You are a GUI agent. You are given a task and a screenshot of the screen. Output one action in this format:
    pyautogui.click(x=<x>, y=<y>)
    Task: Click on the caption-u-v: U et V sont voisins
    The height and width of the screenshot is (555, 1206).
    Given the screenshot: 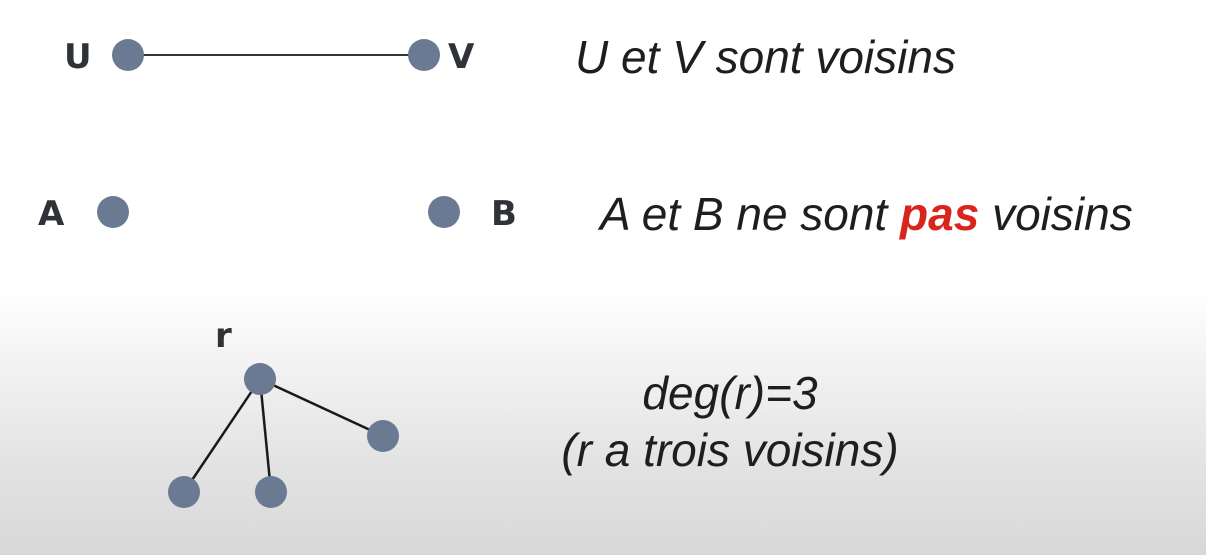 What is the action you would take?
    pyautogui.click(x=765, y=57)
    